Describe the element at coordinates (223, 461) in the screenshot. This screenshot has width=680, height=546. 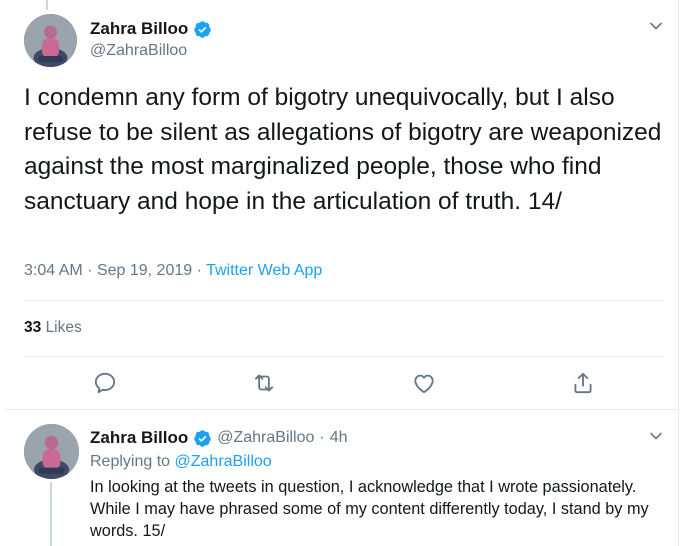
I see `replying-to-handle: @ZahraBilloo` at that location.